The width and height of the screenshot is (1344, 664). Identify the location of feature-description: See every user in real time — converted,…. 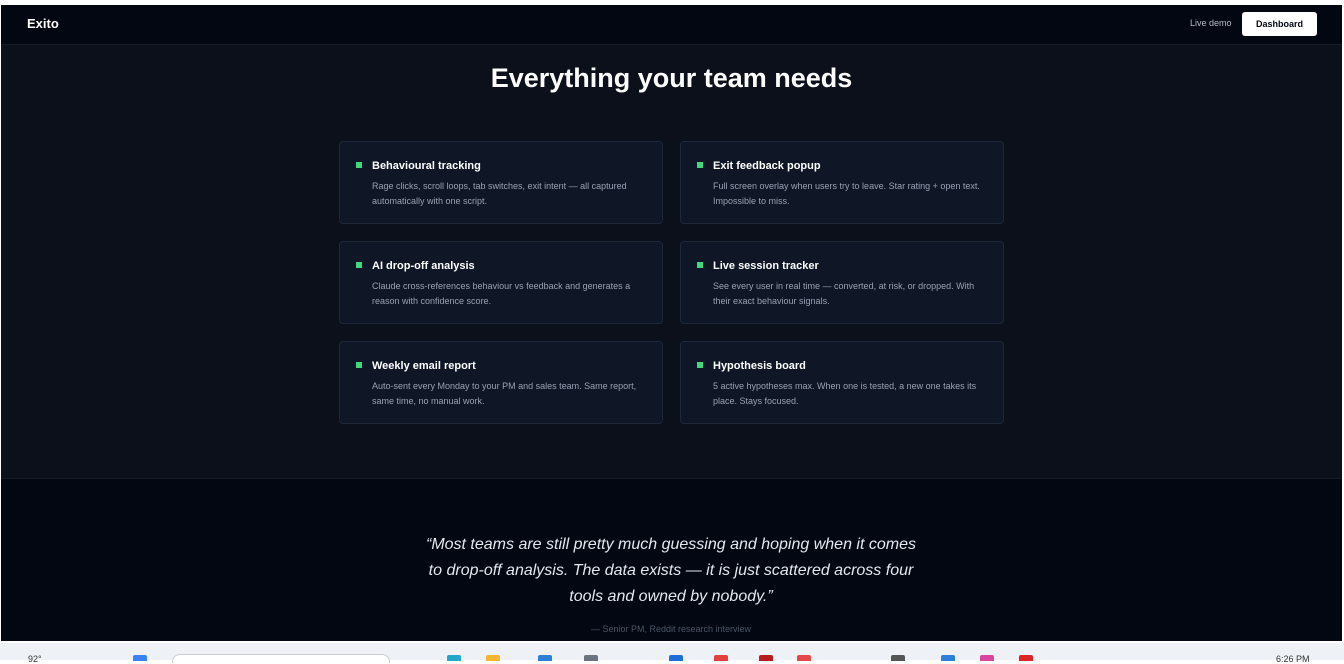
(844, 293).